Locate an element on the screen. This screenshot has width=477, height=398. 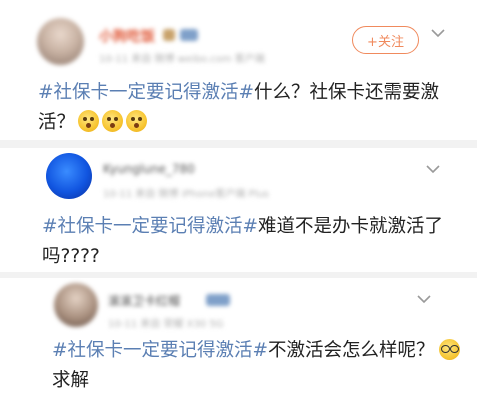
nerd-glasses-emoji-icon is located at coordinates (449, 349).